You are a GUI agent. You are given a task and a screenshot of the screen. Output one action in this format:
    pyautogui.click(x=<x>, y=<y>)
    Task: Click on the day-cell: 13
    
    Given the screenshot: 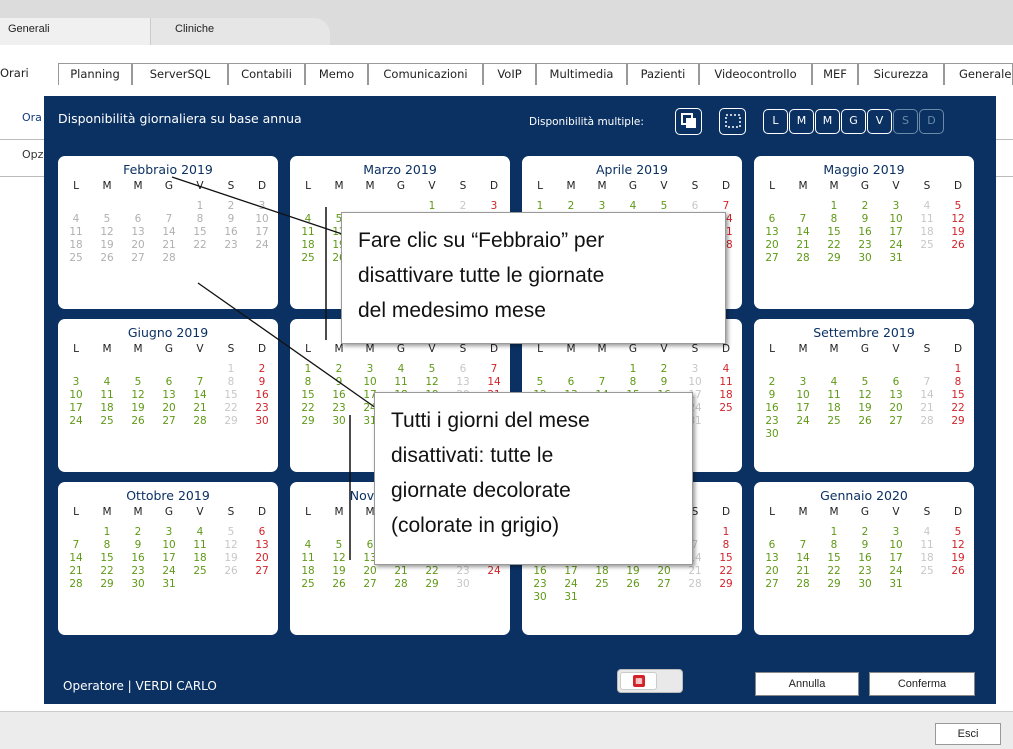 What is the action you would take?
    pyautogui.click(x=896, y=395)
    